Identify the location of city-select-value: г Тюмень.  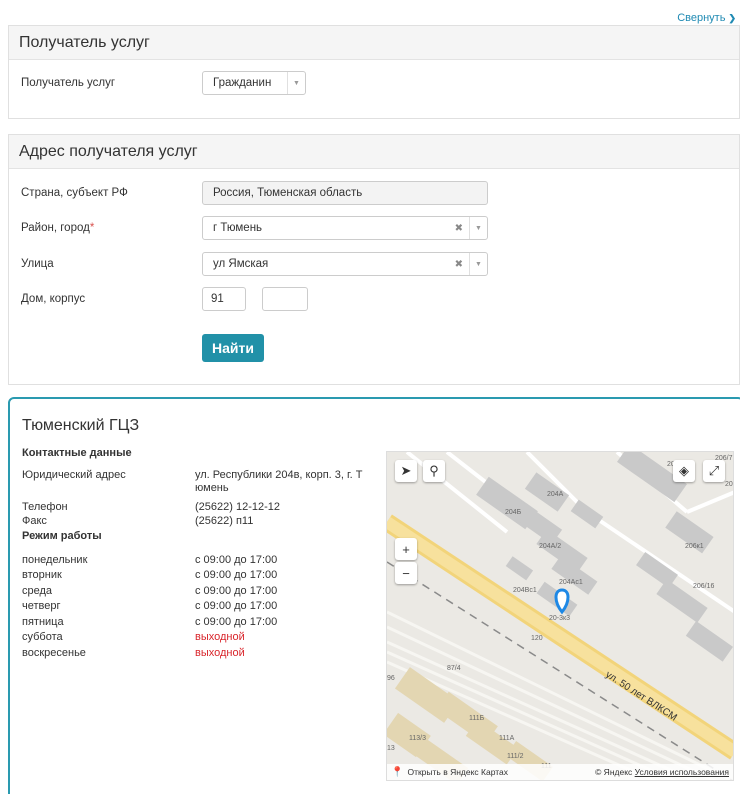
(238, 228).